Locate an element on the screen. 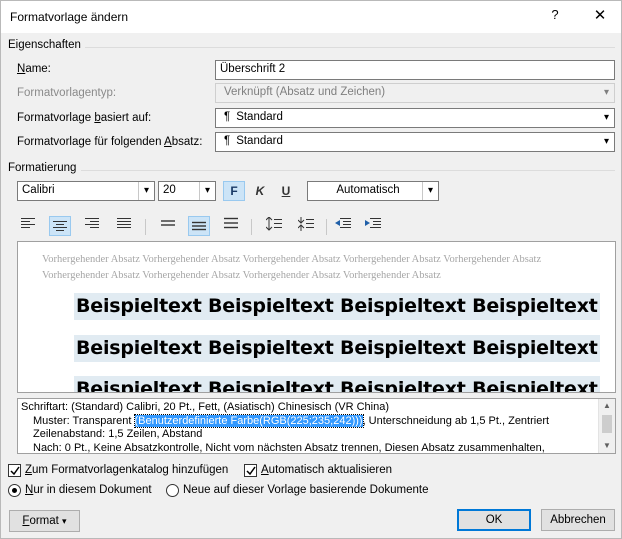 This screenshot has height=539, width=622. font-color-select: Automatisch ▾ is located at coordinates (373, 191).